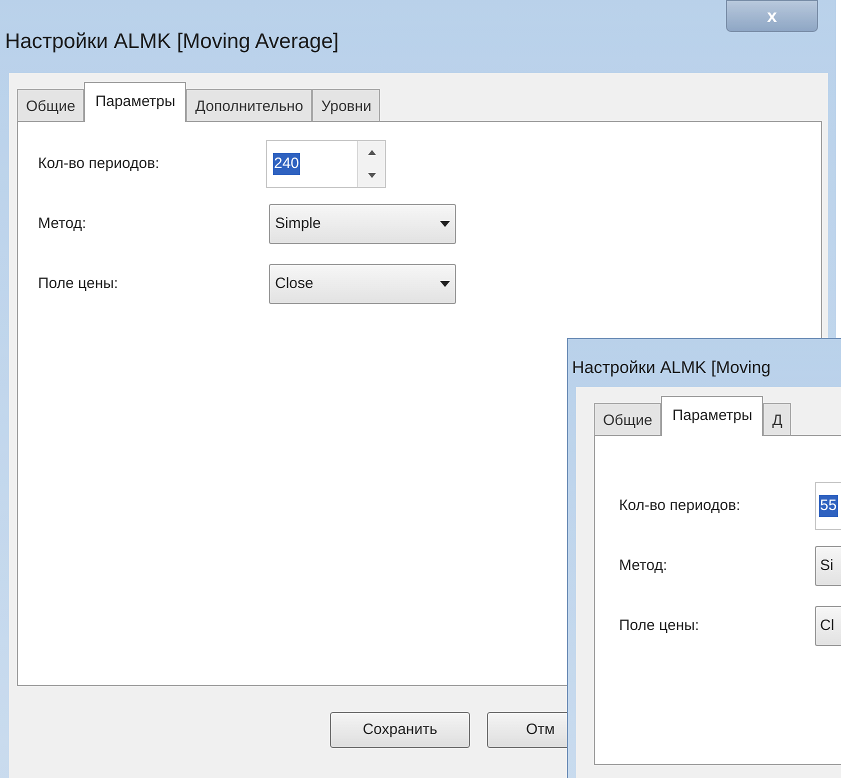 This screenshot has width=841, height=778. What do you see at coordinates (249, 105) in the screenshot?
I see `tab: Дополнительно` at bounding box center [249, 105].